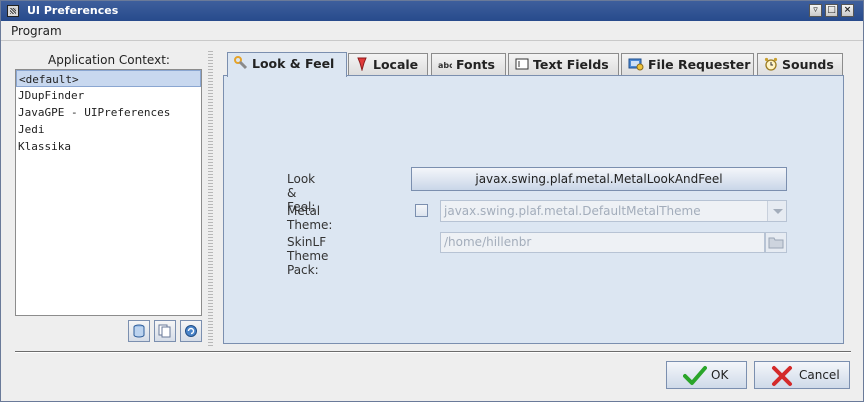  I want to click on split-pane-divider, so click(210, 199).